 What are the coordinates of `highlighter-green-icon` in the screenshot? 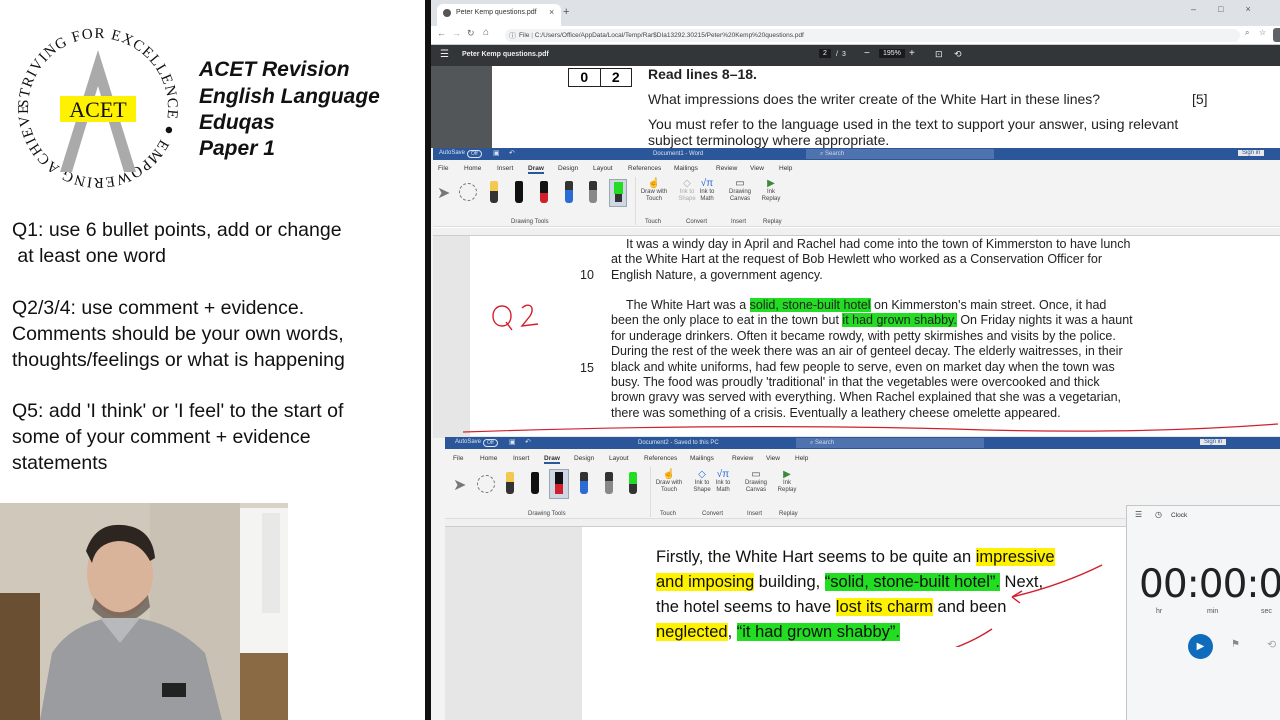 It's located at (633, 483).